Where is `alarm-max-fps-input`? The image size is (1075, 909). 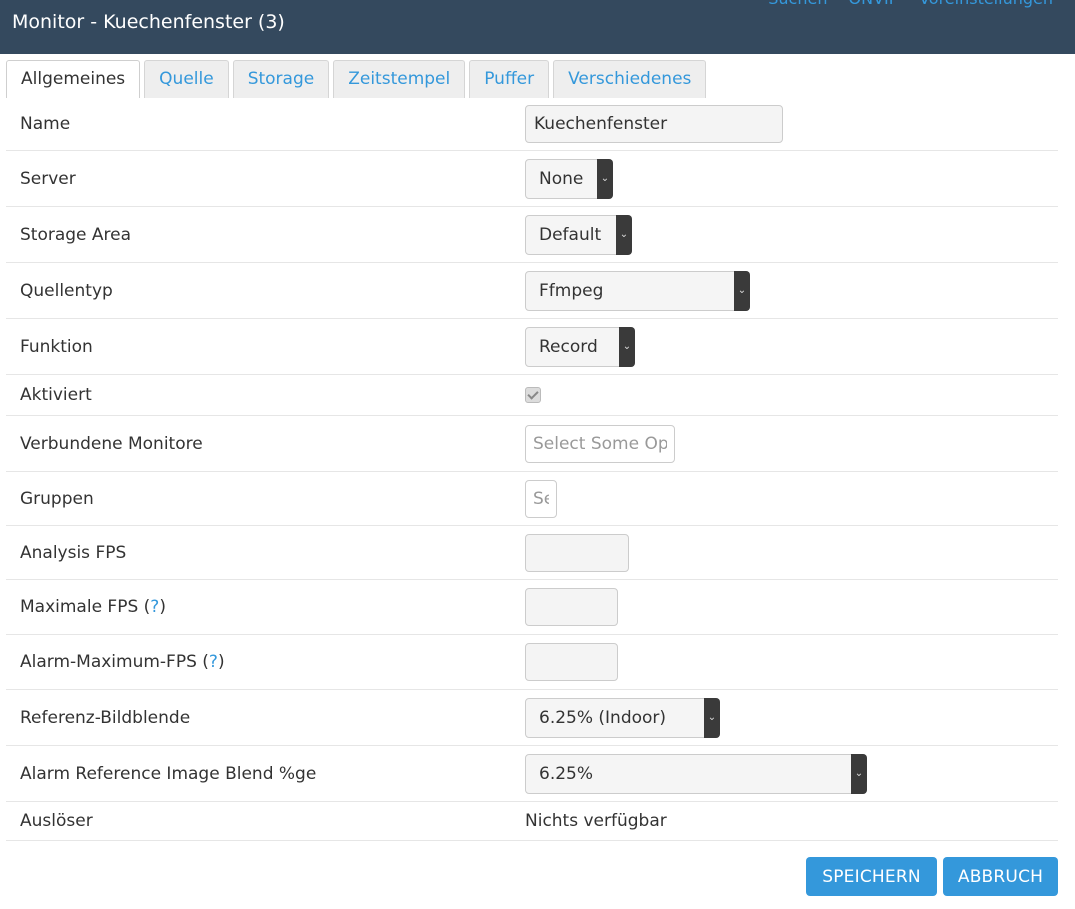
alarm-max-fps-input is located at coordinates (571, 662).